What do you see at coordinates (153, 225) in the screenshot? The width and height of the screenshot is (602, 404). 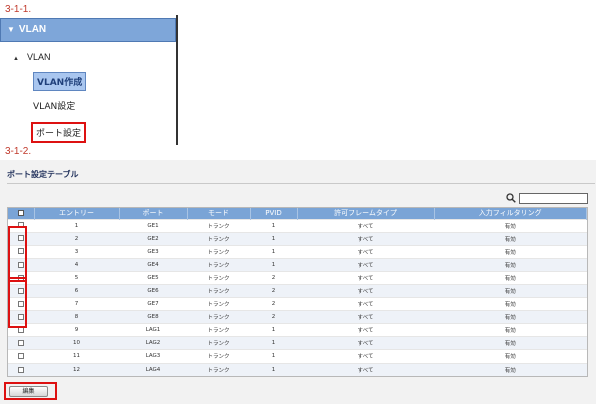 I see `cell-port: GE1` at bounding box center [153, 225].